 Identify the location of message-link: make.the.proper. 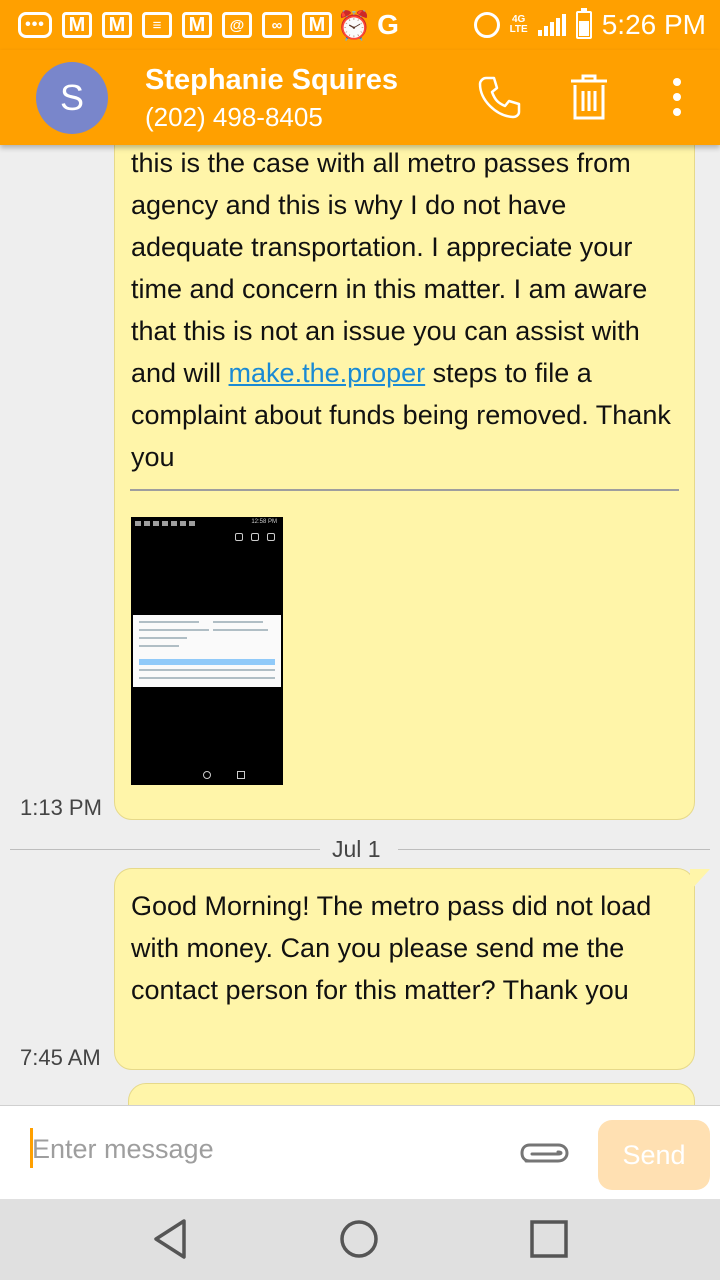
(327, 373).